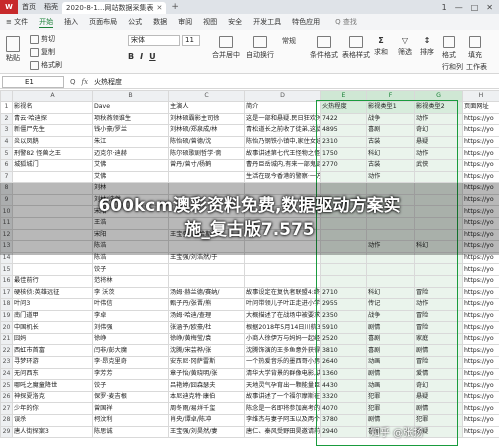 This screenshot has width=499, height=446. What do you see at coordinates (206, 304) in the screenshot?
I see `grid-cell: 甄子丹/张晋/熊` at bounding box center [206, 304].